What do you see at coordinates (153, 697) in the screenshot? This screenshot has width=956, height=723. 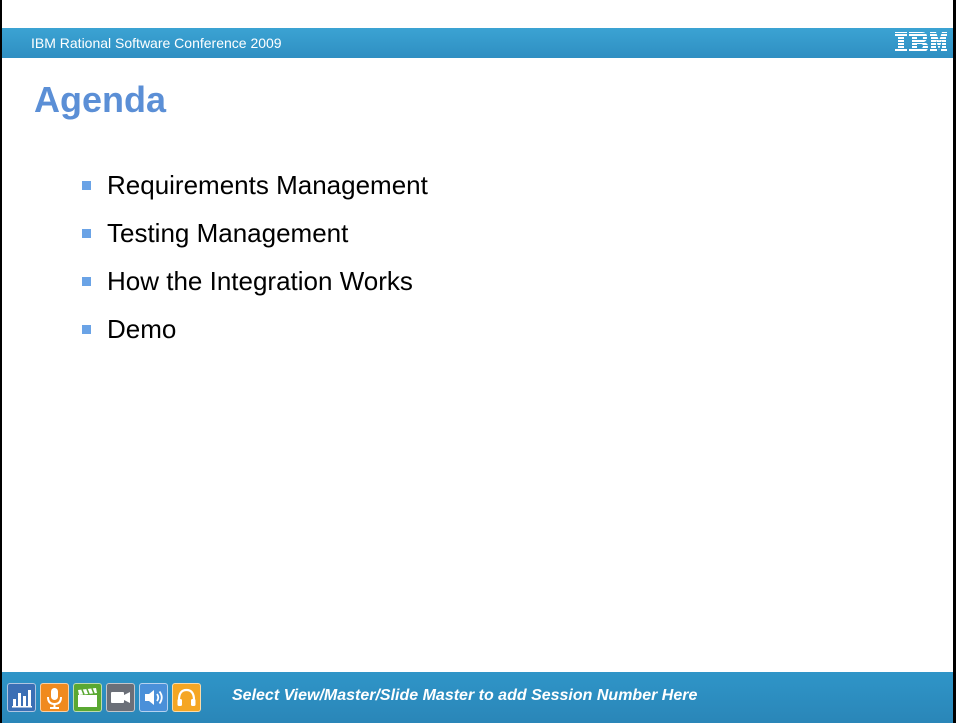 I see `speaker-icon` at bounding box center [153, 697].